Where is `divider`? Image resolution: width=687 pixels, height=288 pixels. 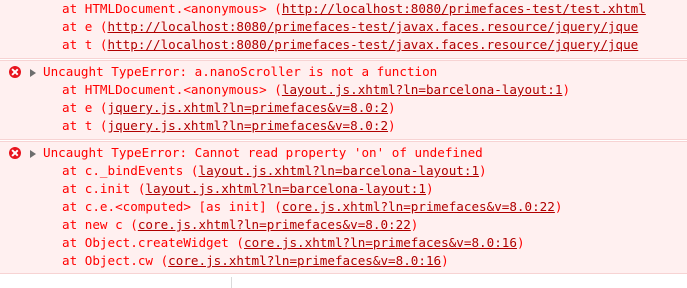 divider is located at coordinates (231, 282).